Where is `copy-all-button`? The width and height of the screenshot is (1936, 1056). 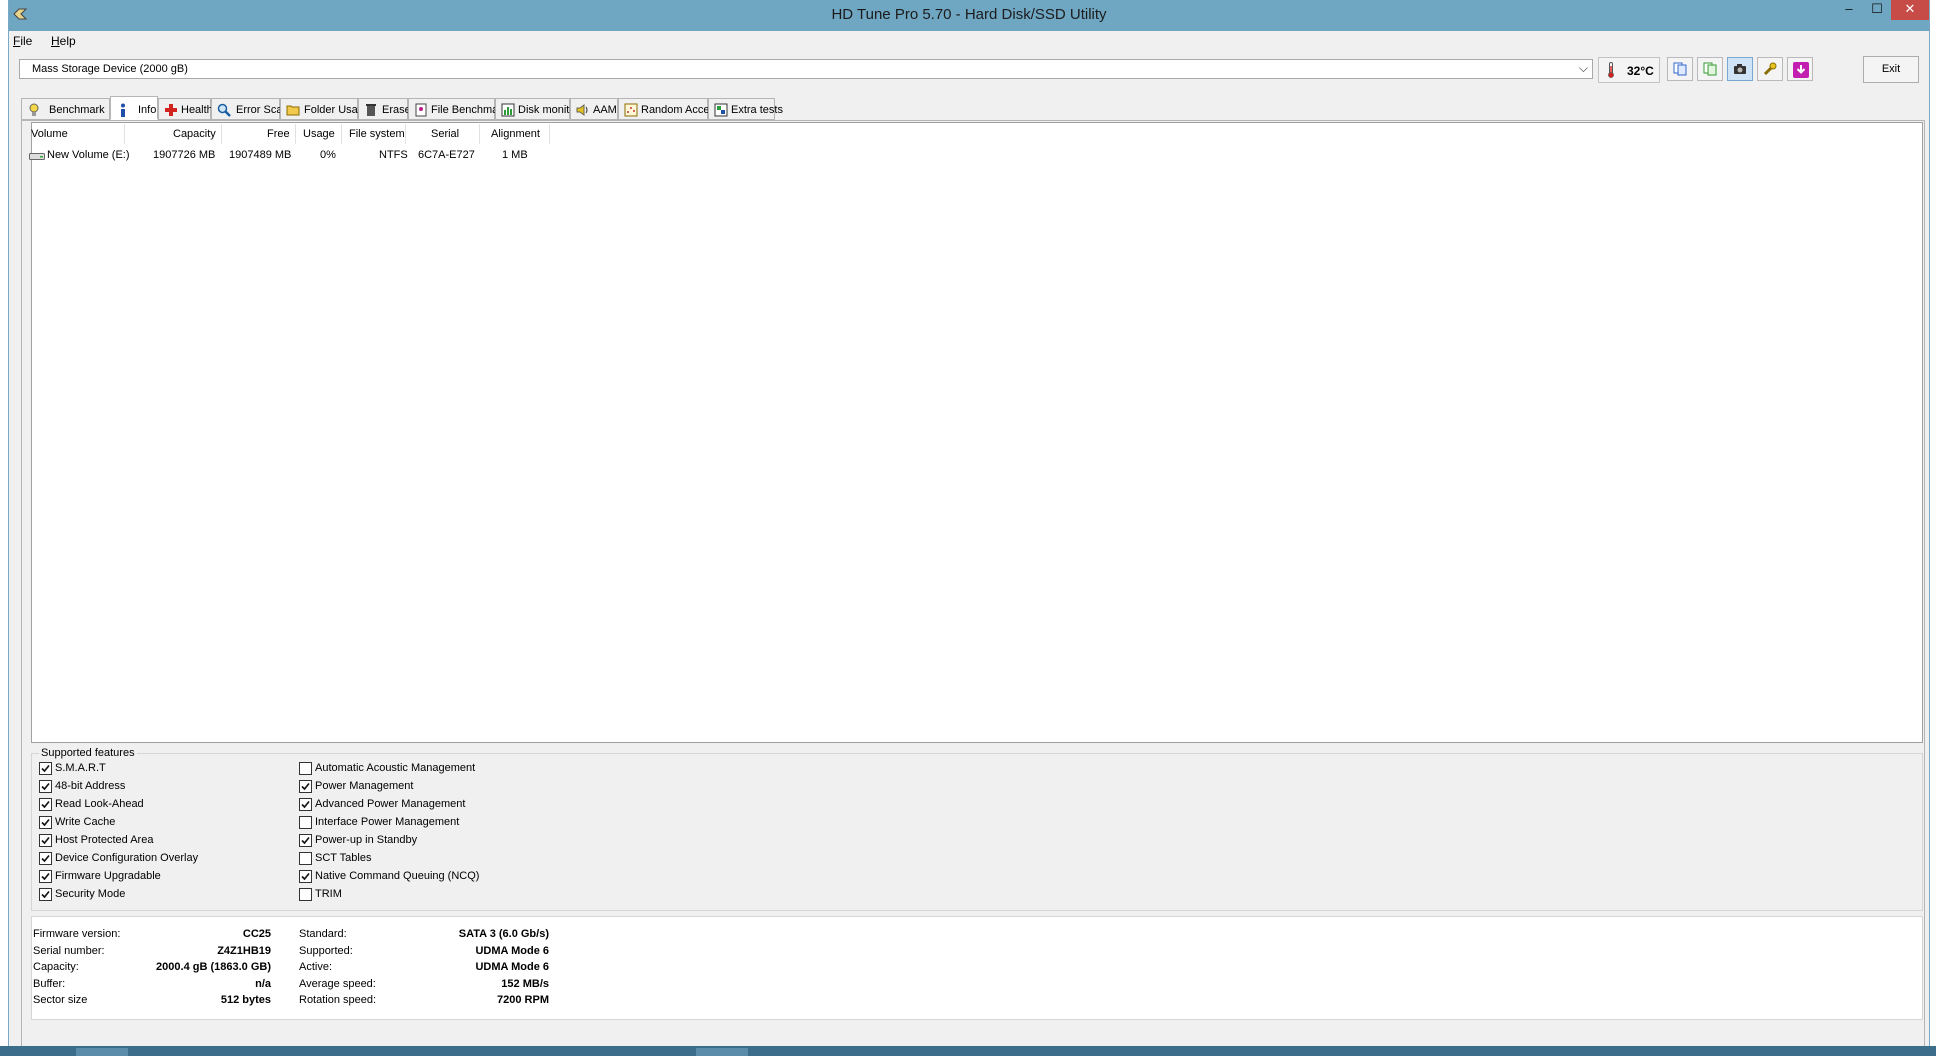 copy-all-button is located at coordinates (1710, 69).